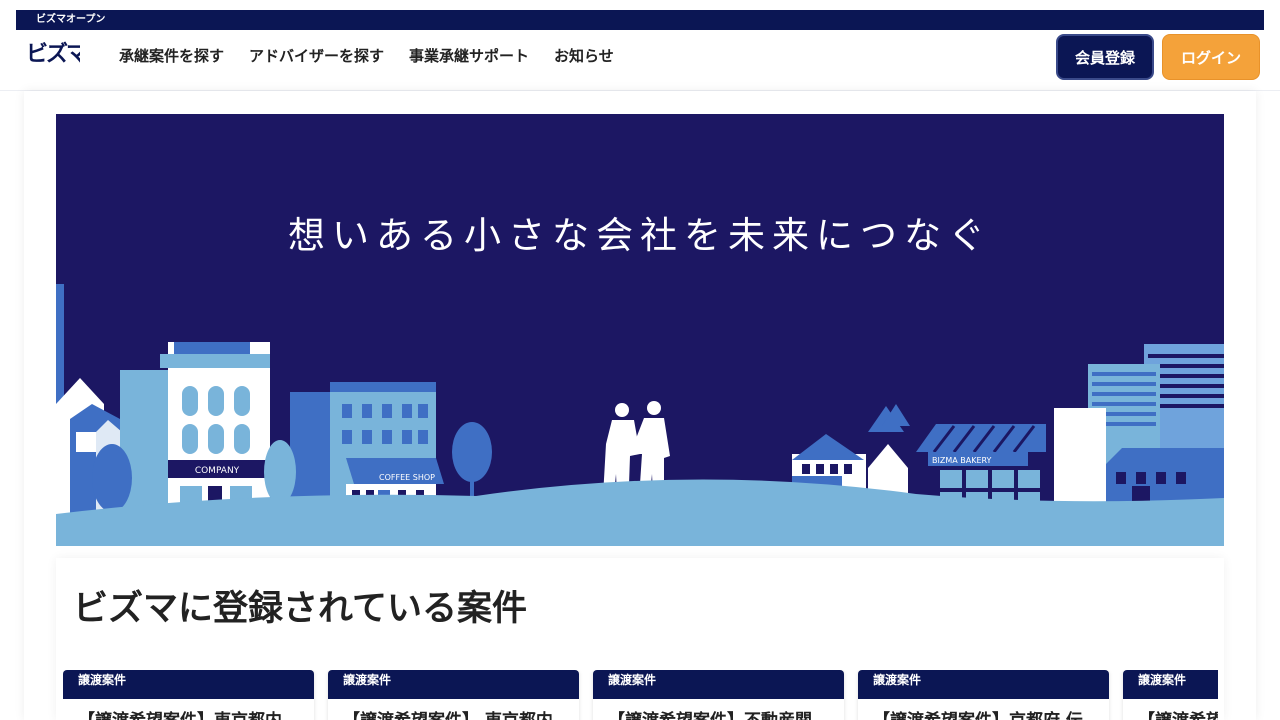  I want to click on main-nav: 承継案件を探す アドバイザーを探す 事業承継サポート お知らせ, so click(379, 56).